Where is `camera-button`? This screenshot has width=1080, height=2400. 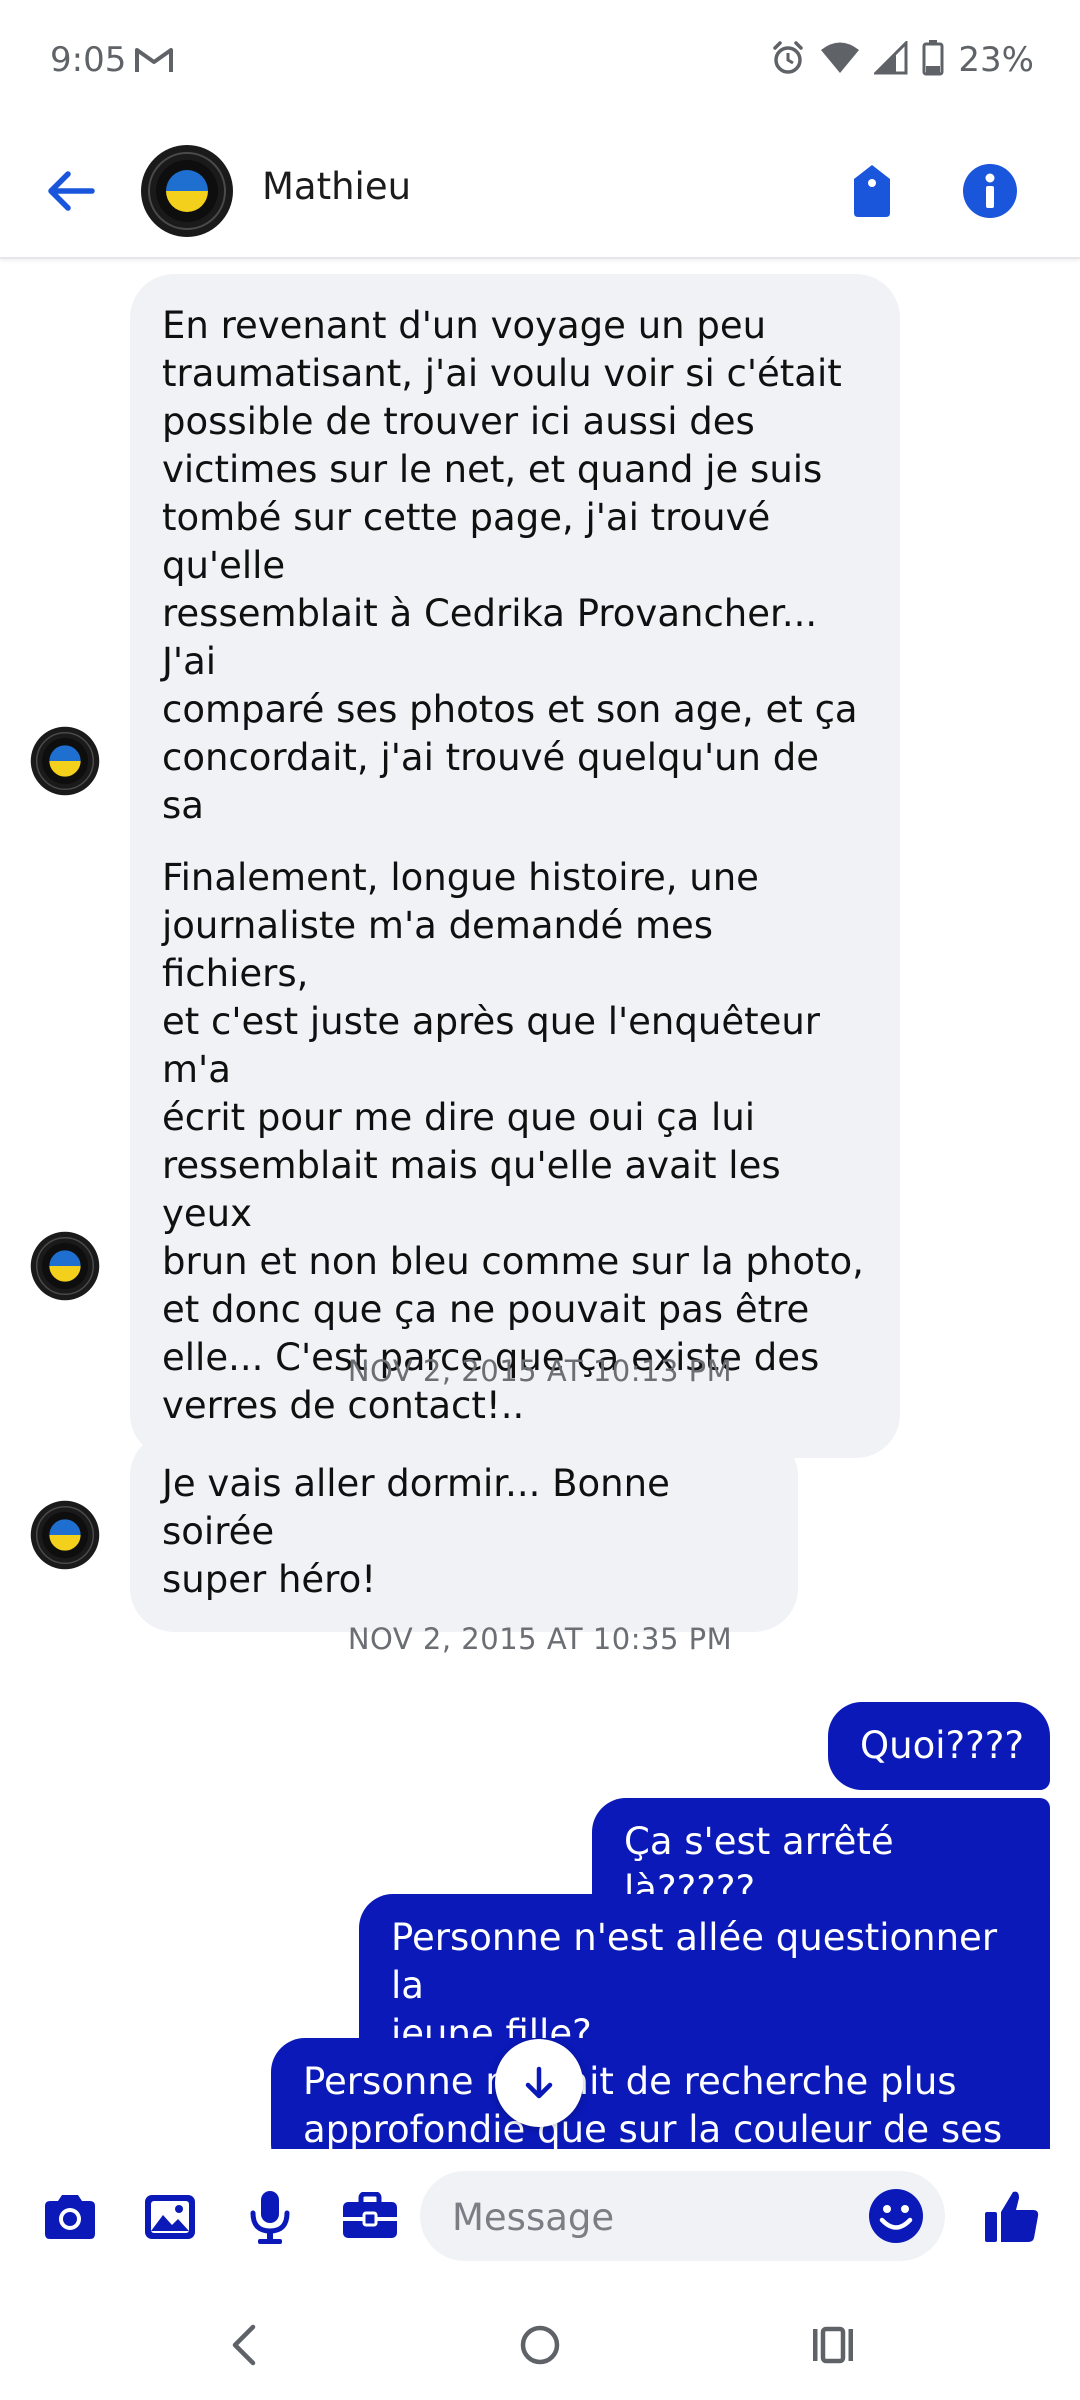
camera-button is located at coordinates (70, 2217).